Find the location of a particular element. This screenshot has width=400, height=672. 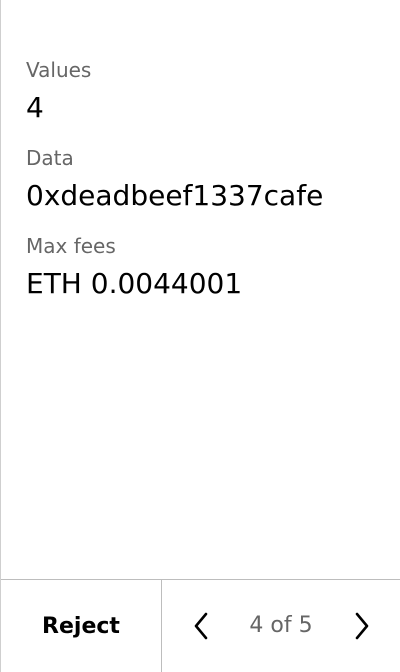

previous-page-button is located at coordinates (201, 626).